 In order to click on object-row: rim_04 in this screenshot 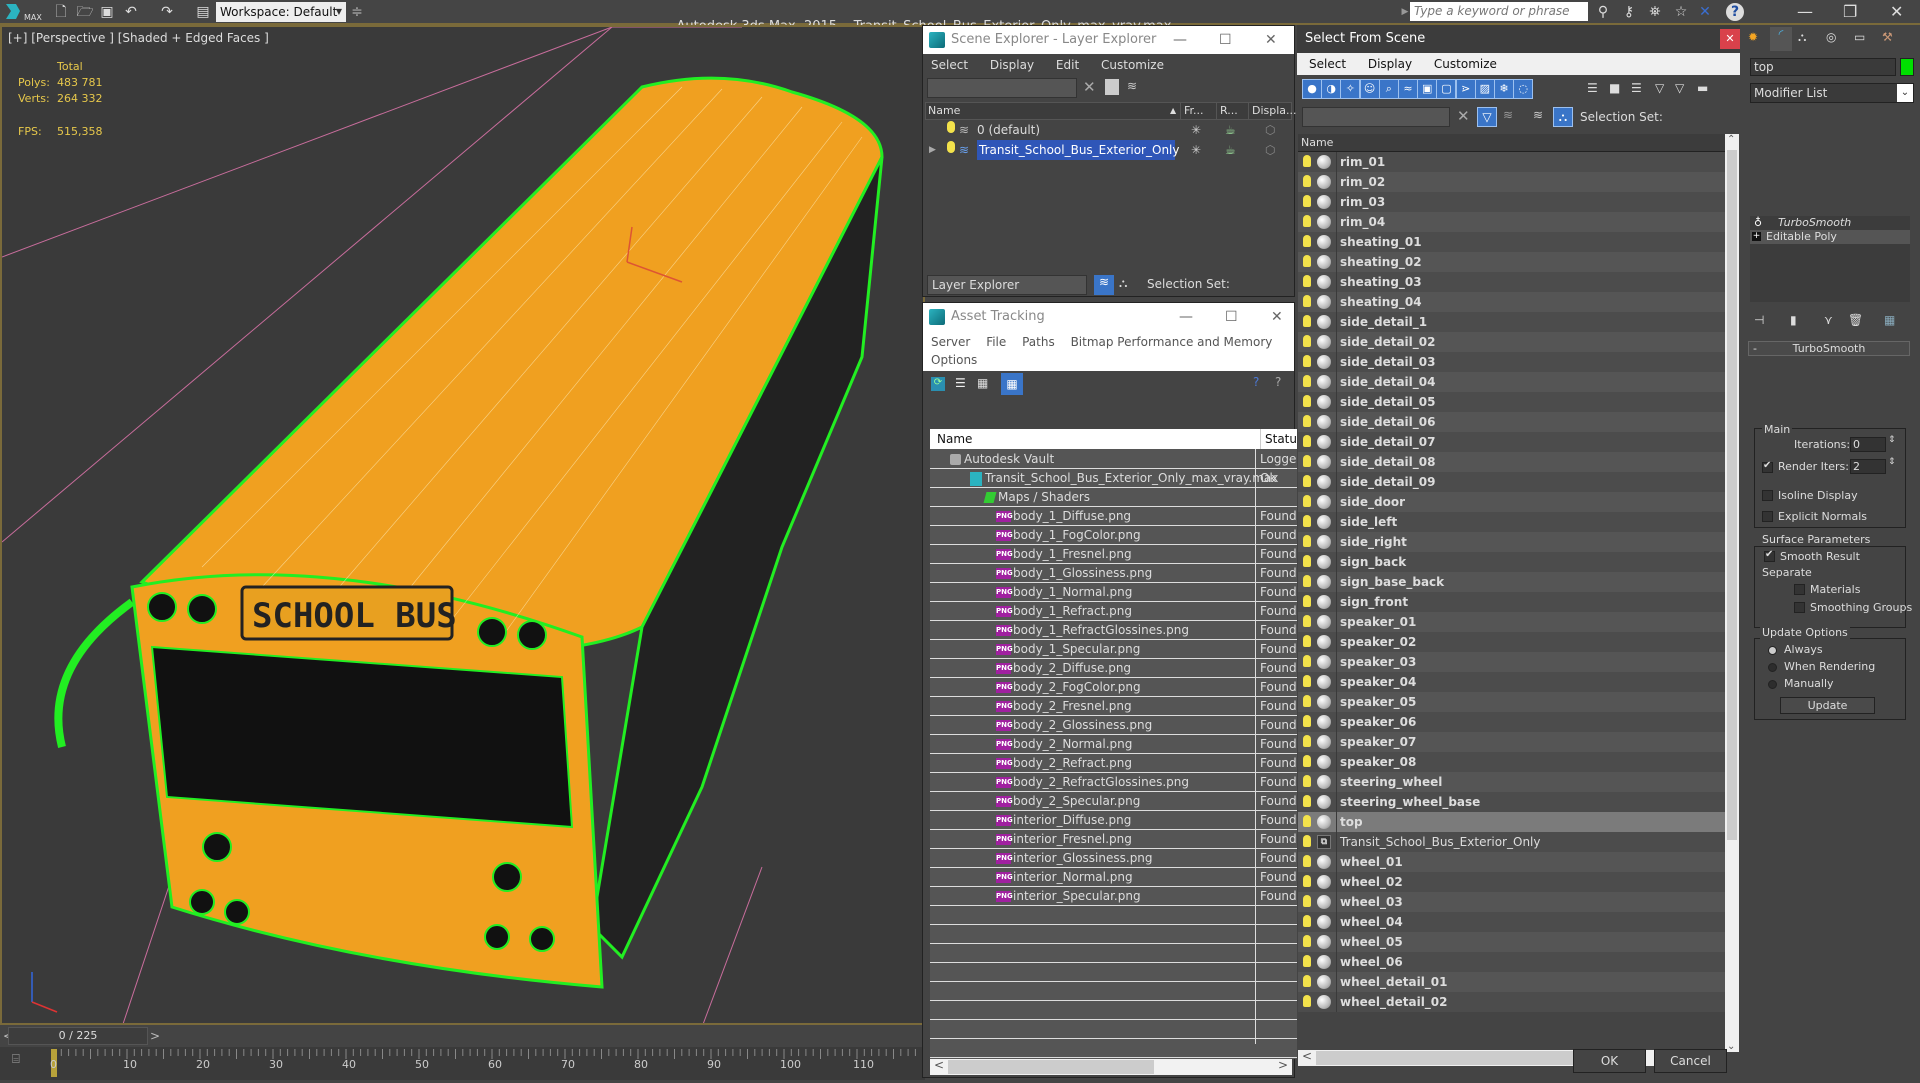, I will do `click(1511, 222)`.